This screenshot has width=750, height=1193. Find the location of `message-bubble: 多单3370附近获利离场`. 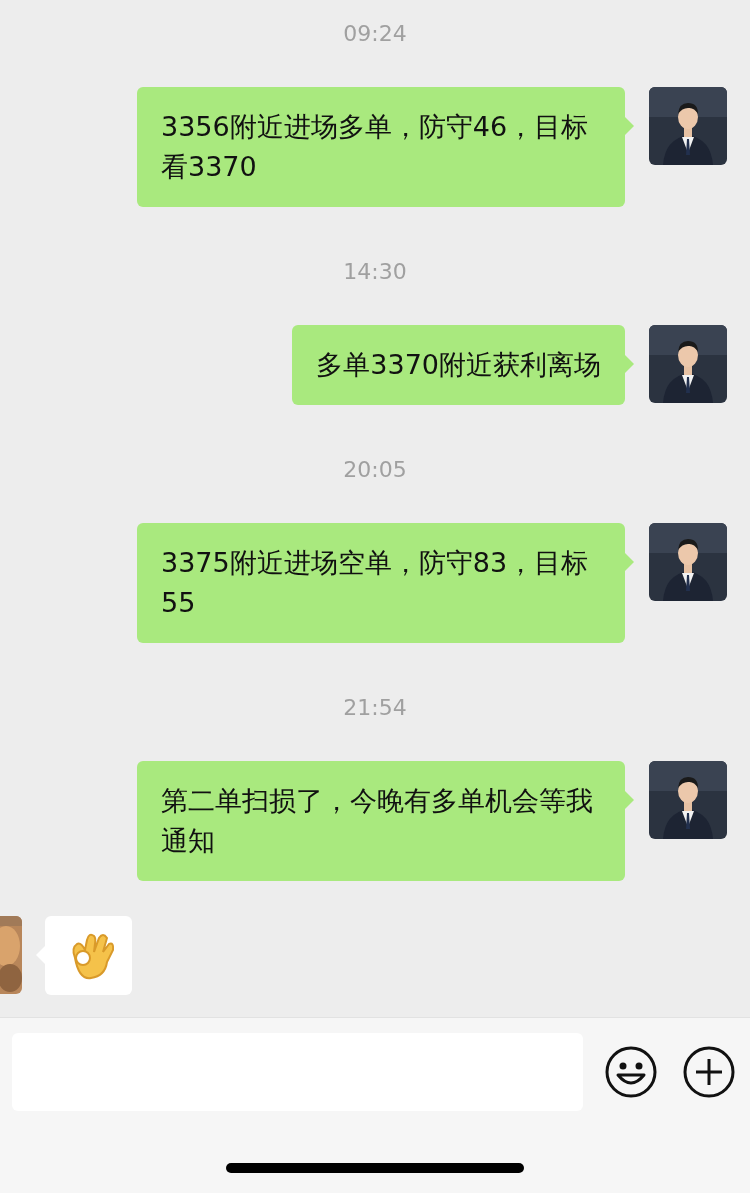

message-bubble: 多单3370附近获利离场 is located at coordinates (458, 365).